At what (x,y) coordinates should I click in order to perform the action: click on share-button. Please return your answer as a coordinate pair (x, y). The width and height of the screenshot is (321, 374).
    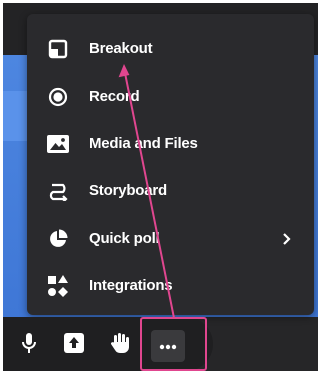
    Looking at the image, I should click on (74, 345).